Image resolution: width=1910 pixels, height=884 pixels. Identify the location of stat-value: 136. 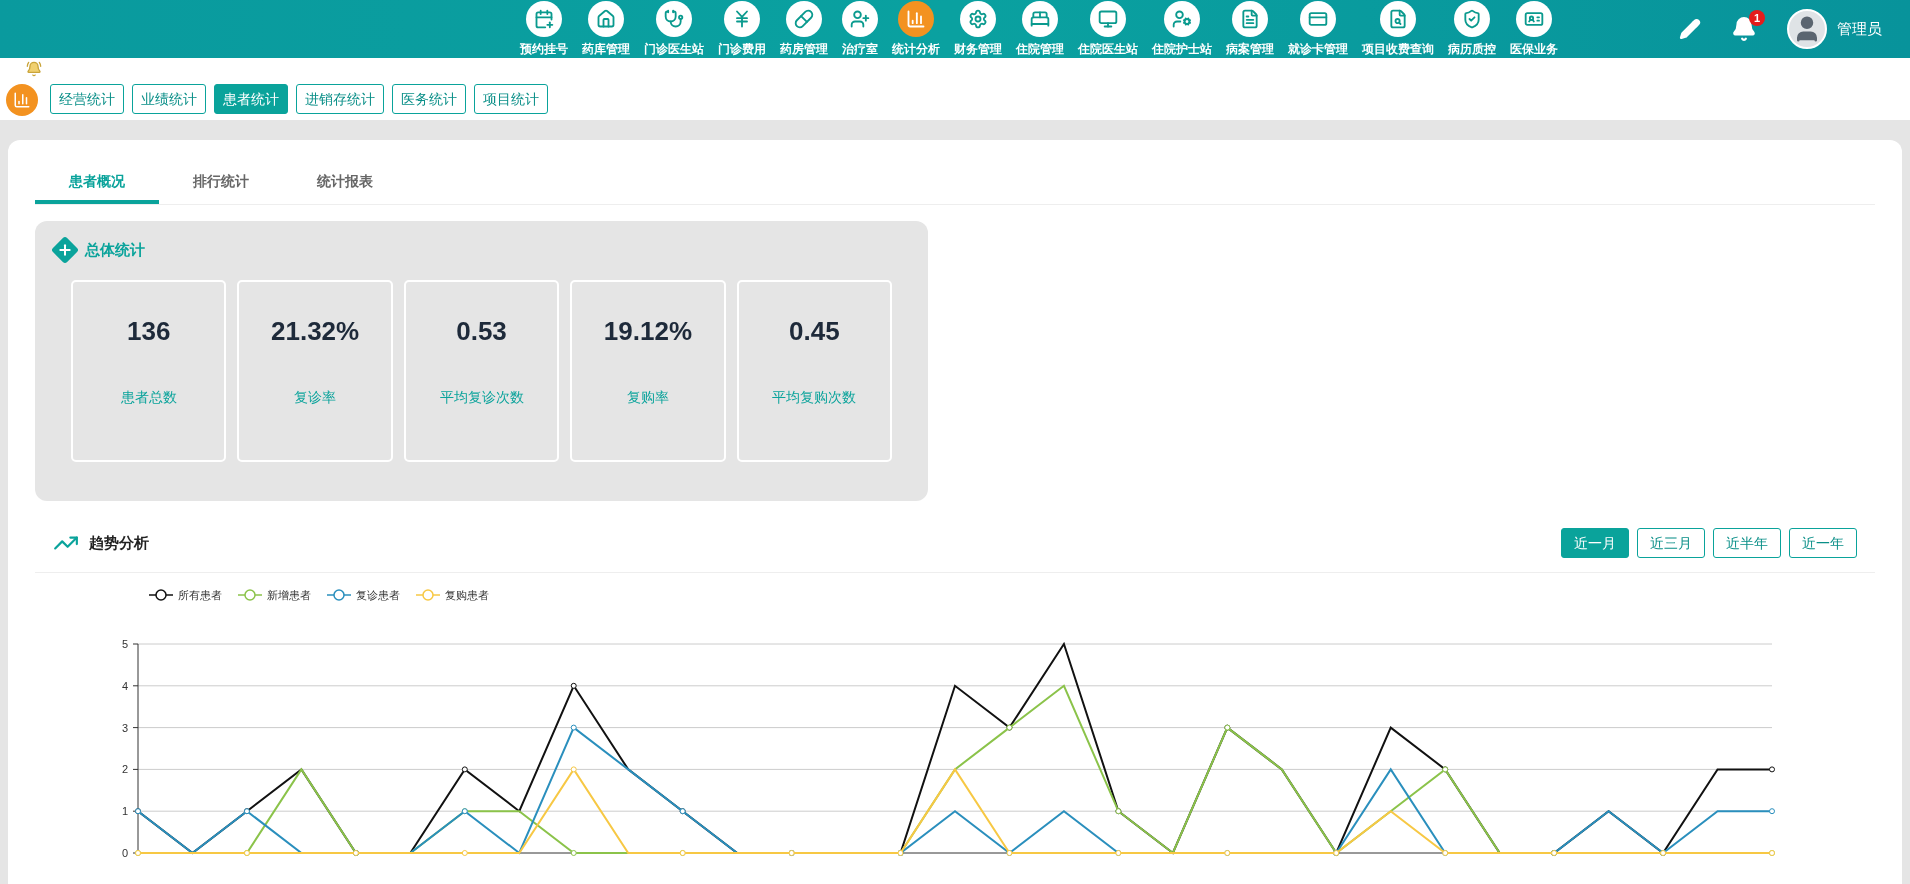
(149, 331).